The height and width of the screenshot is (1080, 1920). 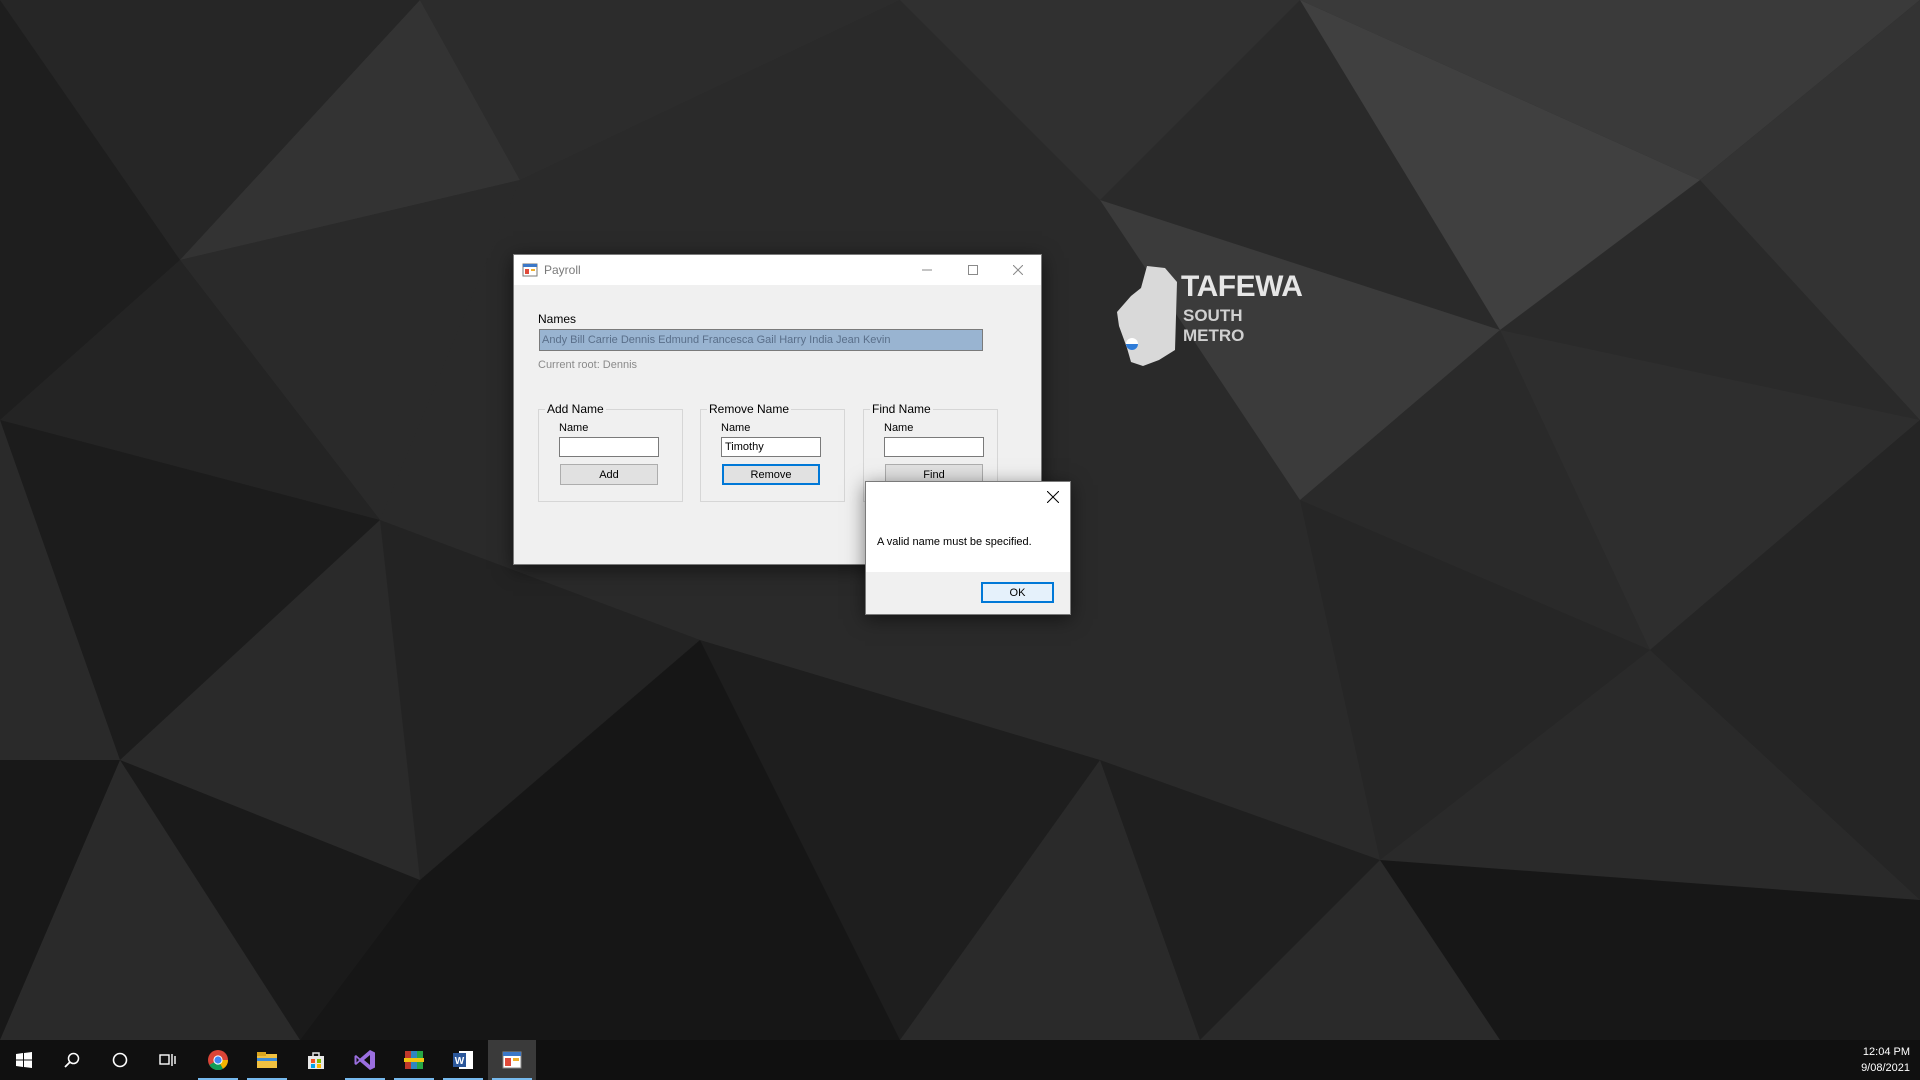 I want to click on close-button, so click(x=1018, y=270).